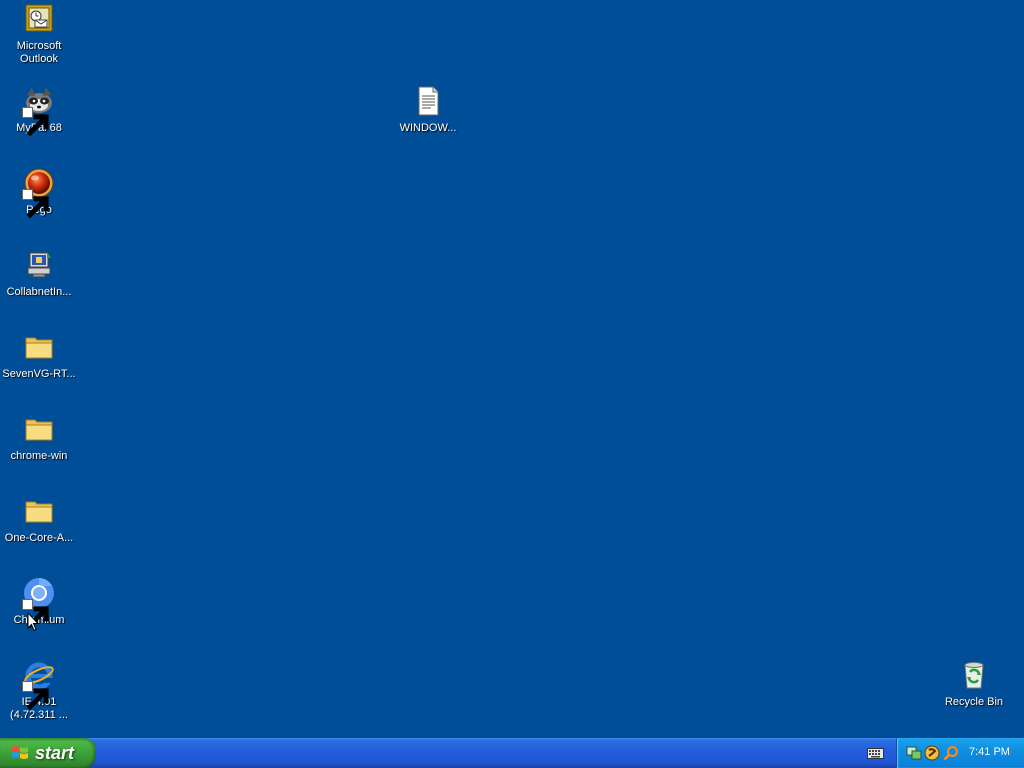  I want to click on desktop-icon-mypal-68: MyPal 68, so click(39, 111).